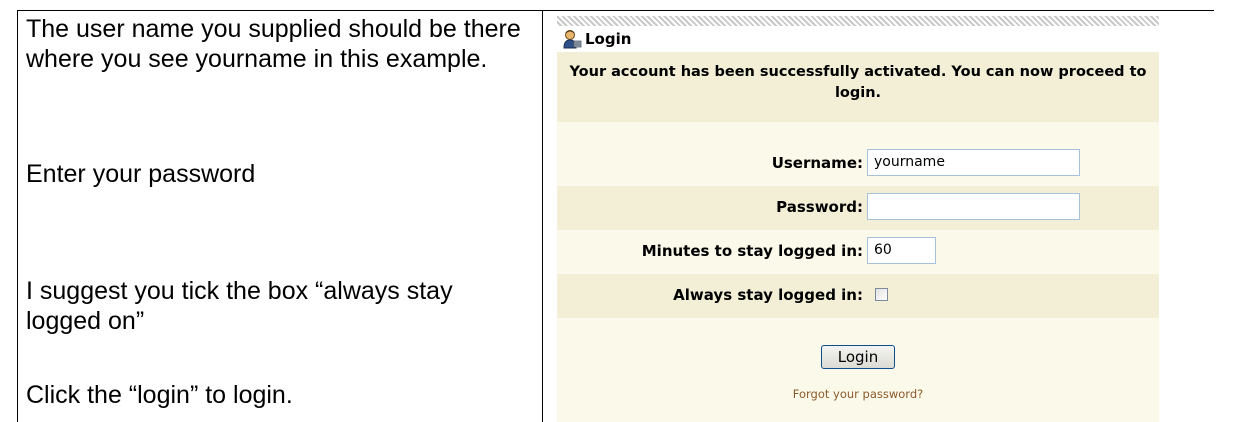 This screenshot has height=422, width=1239. Describe the element at coordinates (542, 216) in the screenshot. I see `table-column-divider` at that location.